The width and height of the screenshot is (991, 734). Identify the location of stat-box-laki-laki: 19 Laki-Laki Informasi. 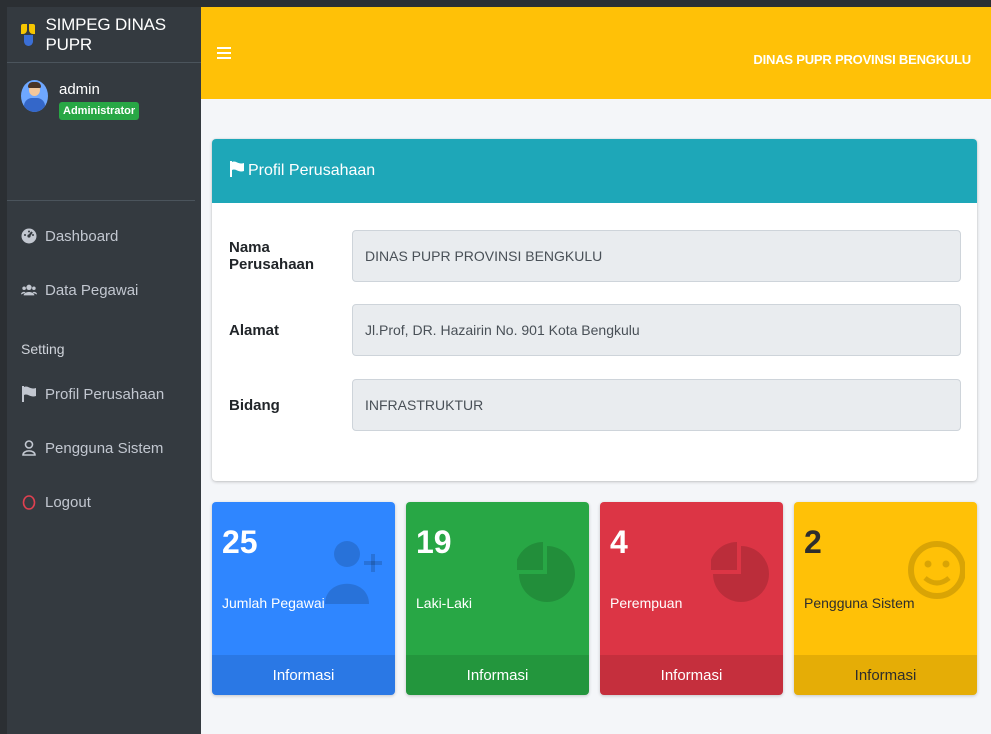
(497, 598).